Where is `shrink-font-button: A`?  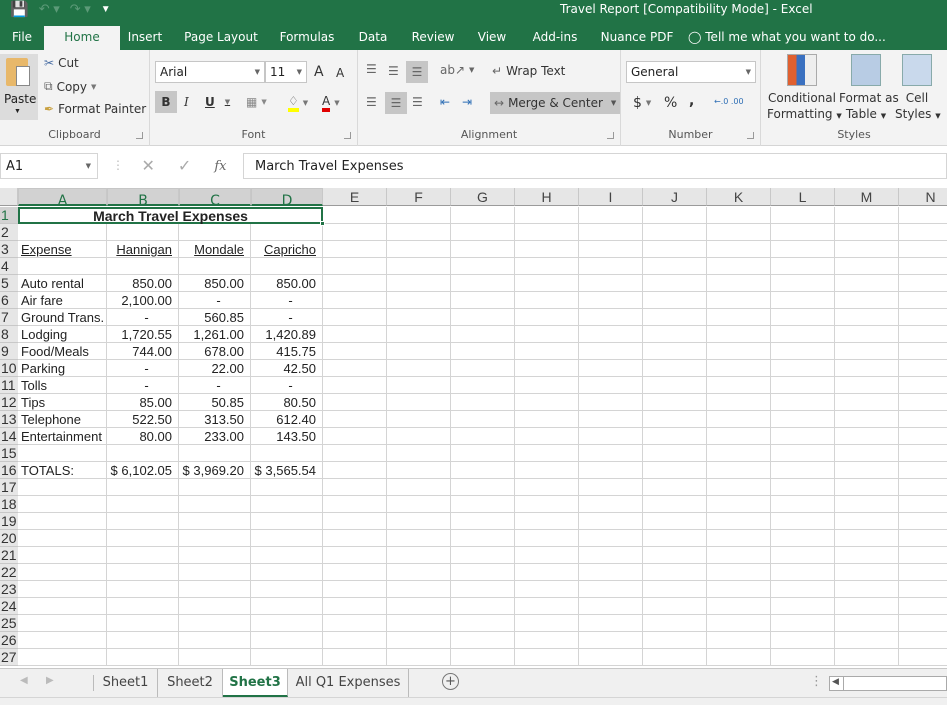 shrink-font-button: A is located at coordinates (340, 73).